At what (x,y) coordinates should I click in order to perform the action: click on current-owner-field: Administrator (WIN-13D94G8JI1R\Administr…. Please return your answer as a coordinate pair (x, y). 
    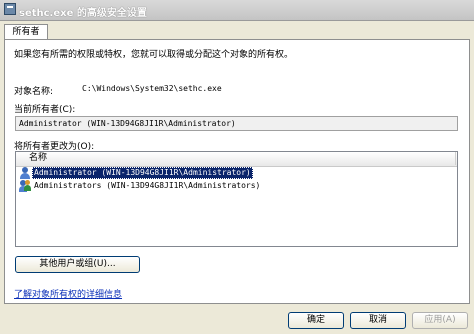
    Looking at the image, I should click on (236, 123).